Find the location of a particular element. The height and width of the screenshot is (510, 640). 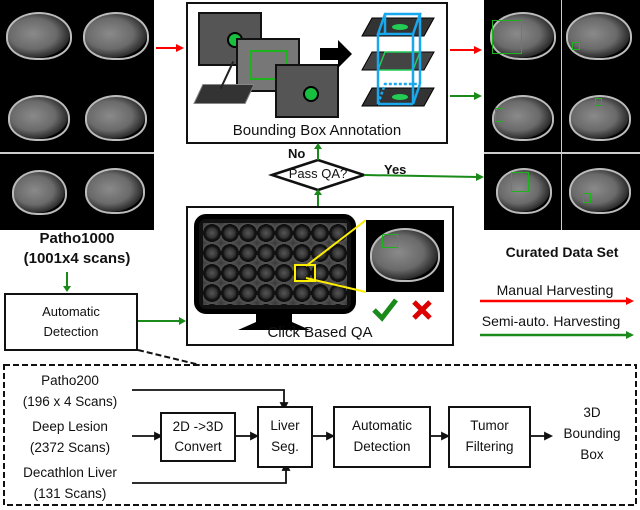

input-patho200-detail: (196 x 4 Scans) is located at coordinates (70, 401).